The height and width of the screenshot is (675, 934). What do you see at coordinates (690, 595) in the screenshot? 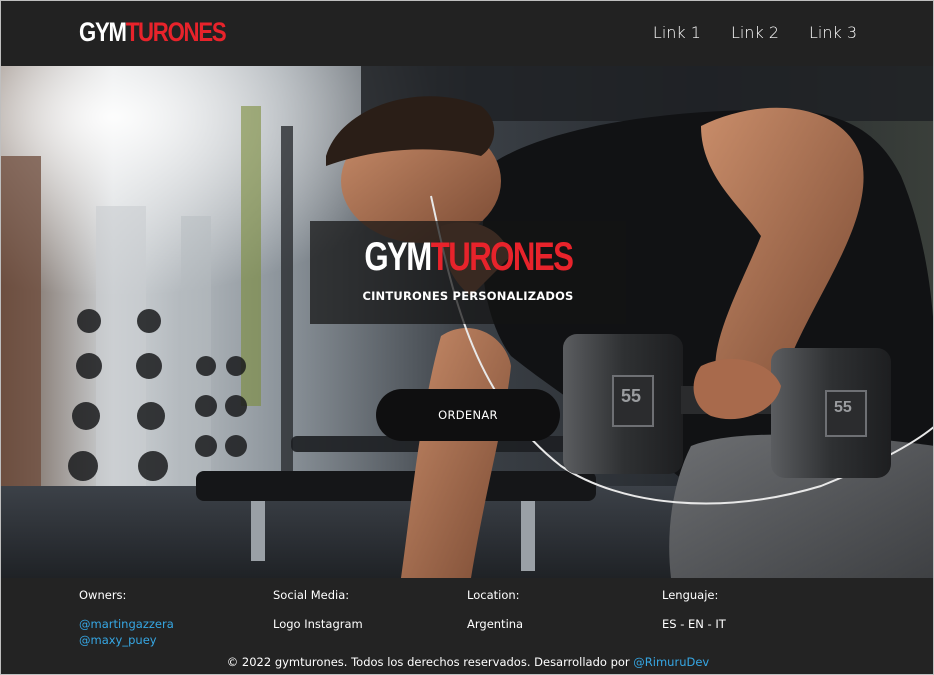
I see `footer-language-title: Lenguaje:` at bounding box center [690, 595].